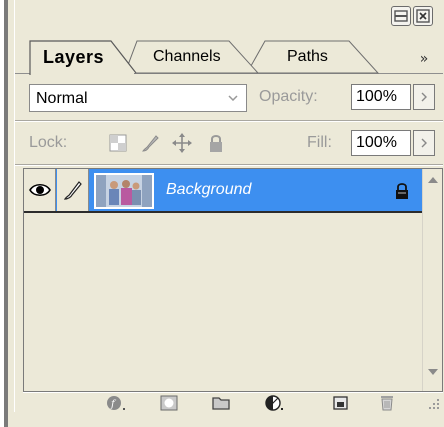  I want to click on layer-list-scrollbar, so click(432, 280).